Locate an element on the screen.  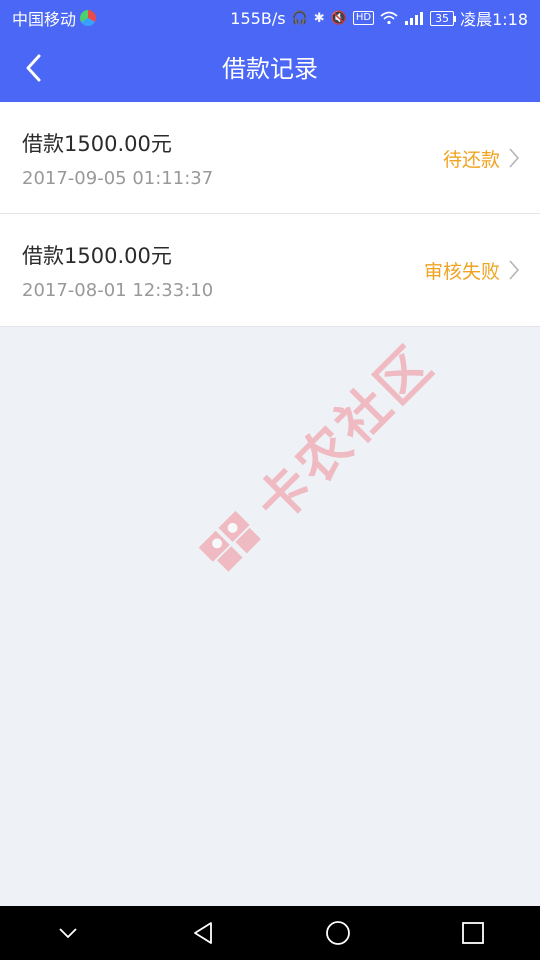
system-nav-bar is located at coordinates (270, 933).